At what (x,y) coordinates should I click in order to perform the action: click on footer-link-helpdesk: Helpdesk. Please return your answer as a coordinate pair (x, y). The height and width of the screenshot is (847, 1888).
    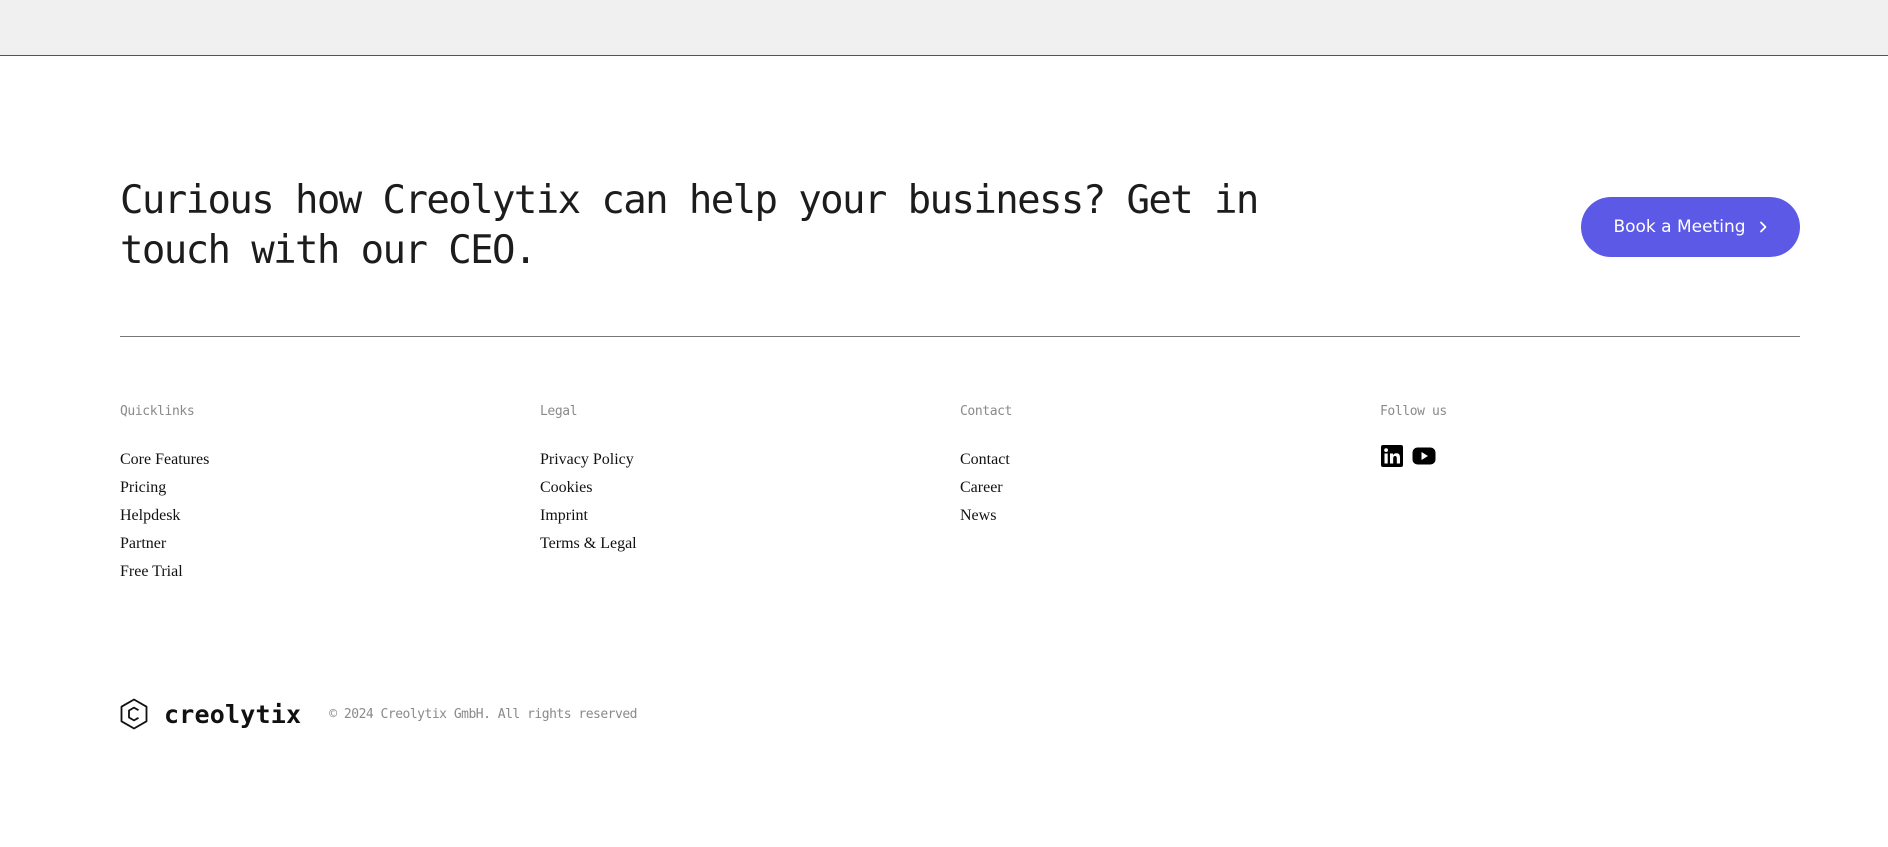
    Looking at the image, I should click on (310, 516).